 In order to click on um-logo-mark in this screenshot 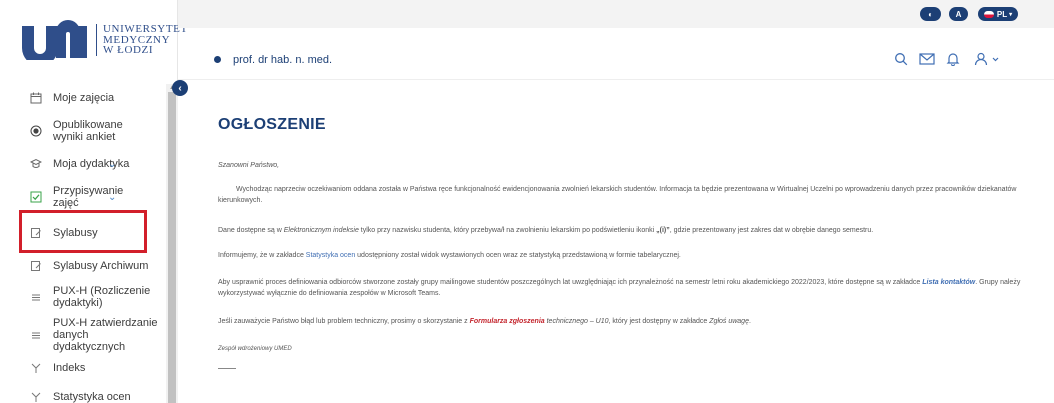, I will do `click(54, 43)`.